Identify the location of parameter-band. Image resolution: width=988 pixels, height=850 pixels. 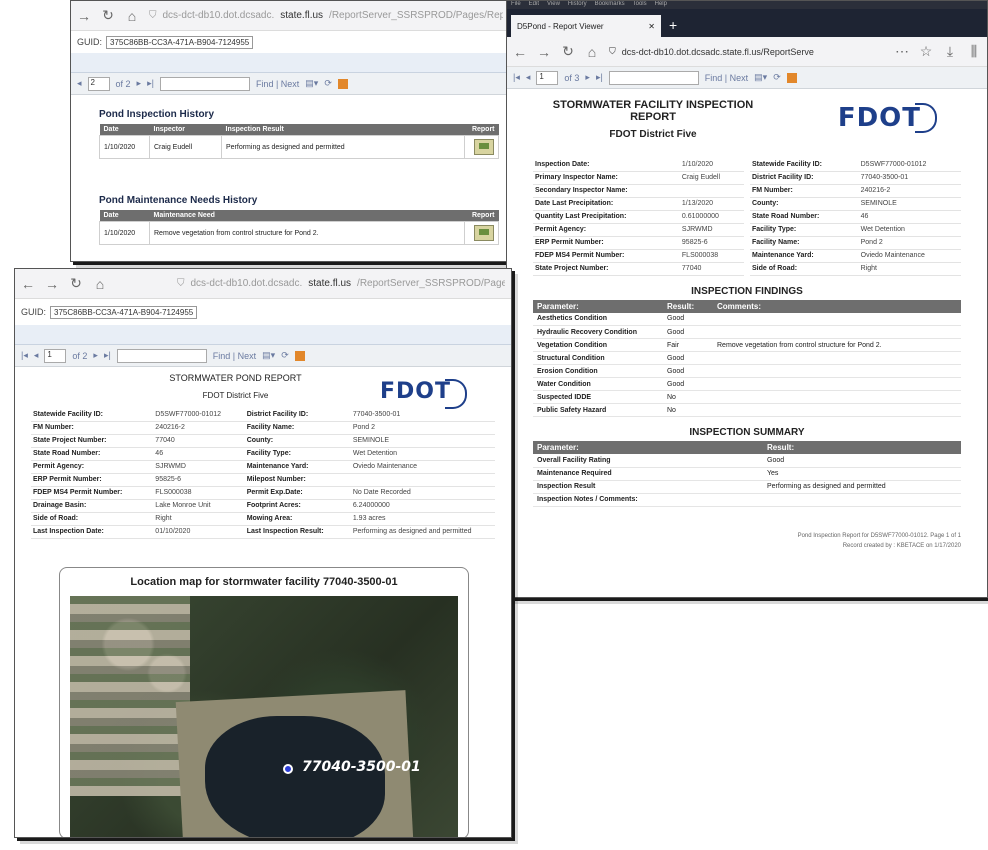
(290, 63).